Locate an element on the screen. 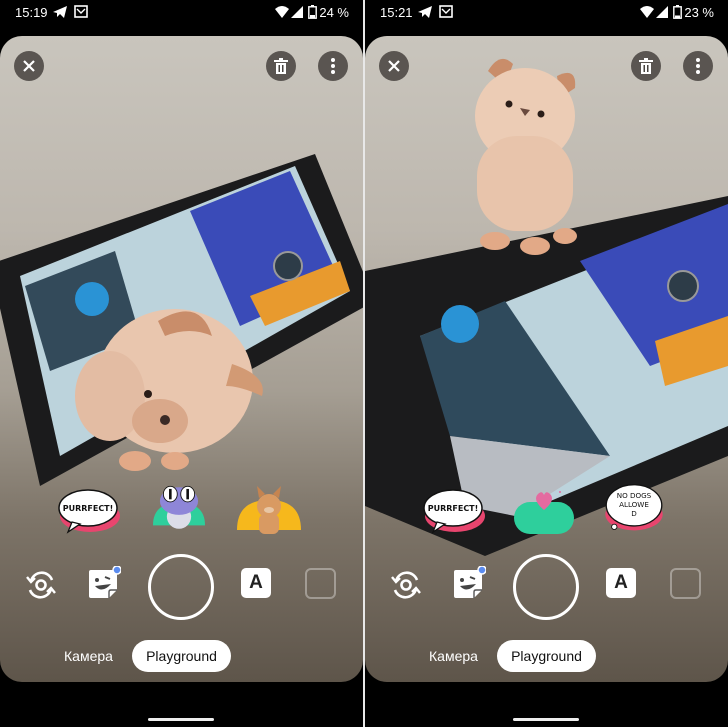 This screenshot has width=728, height=727. status-time: 15:19 is located at coordinates (31, 12).